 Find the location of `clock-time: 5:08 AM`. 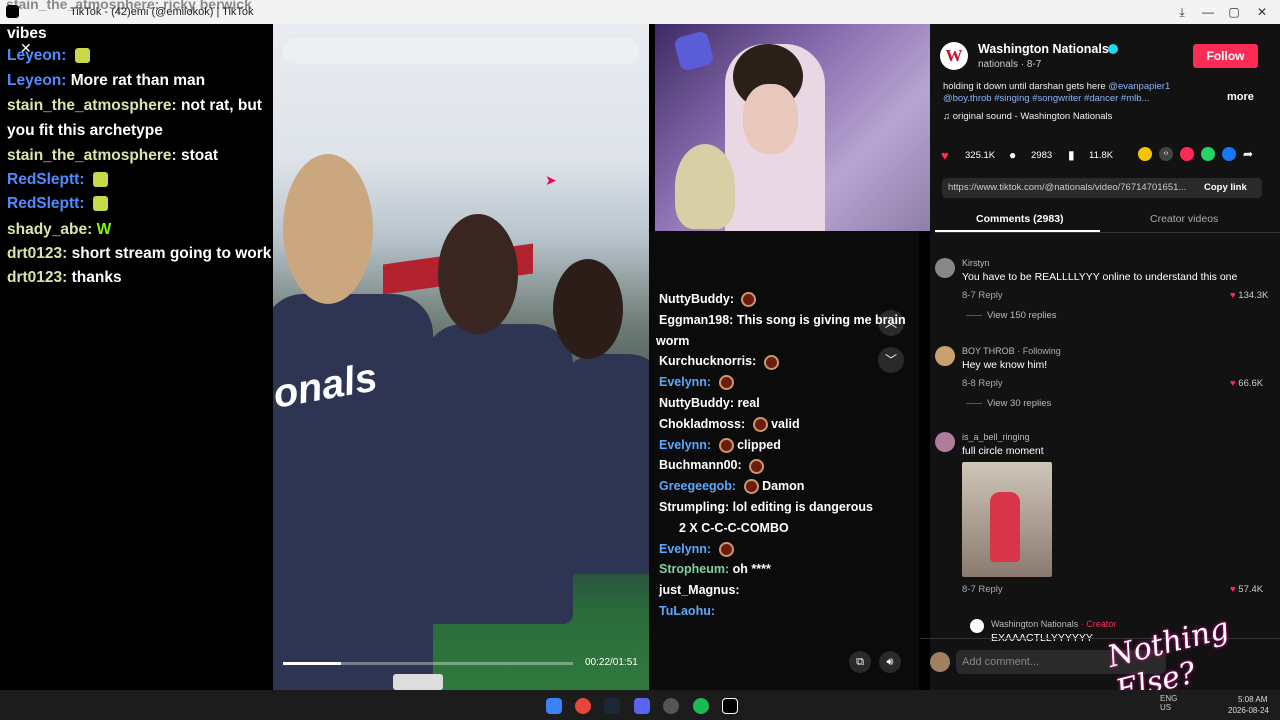

clock-time: 5:08 AM is located at coordinates (1252, 699).